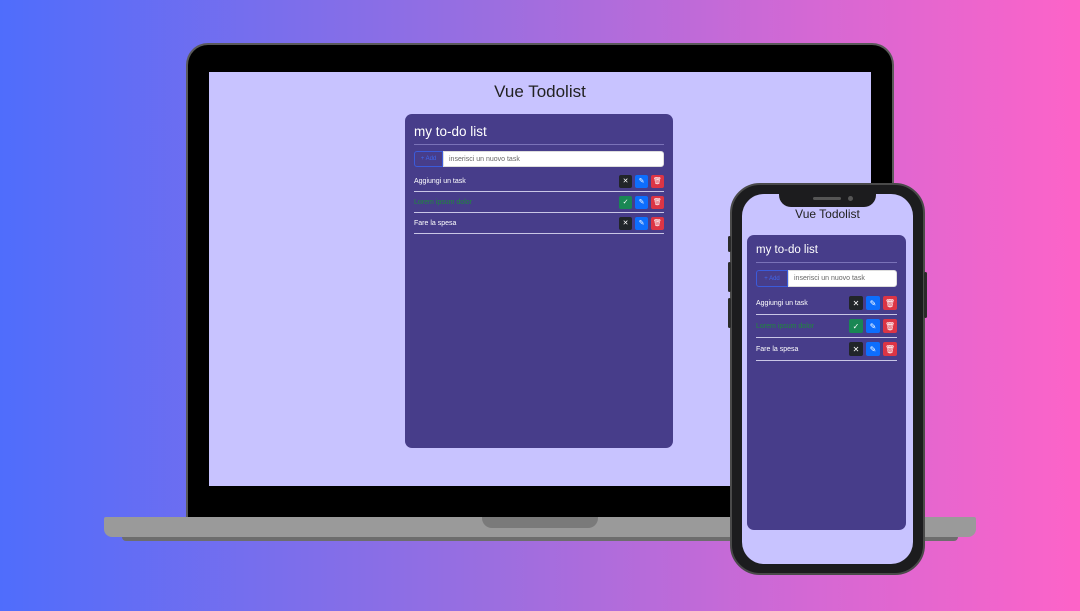 Image resolution: width=1080 pixels, height=611 pixels. I want to click on speaker-icon, so click(827, 198).